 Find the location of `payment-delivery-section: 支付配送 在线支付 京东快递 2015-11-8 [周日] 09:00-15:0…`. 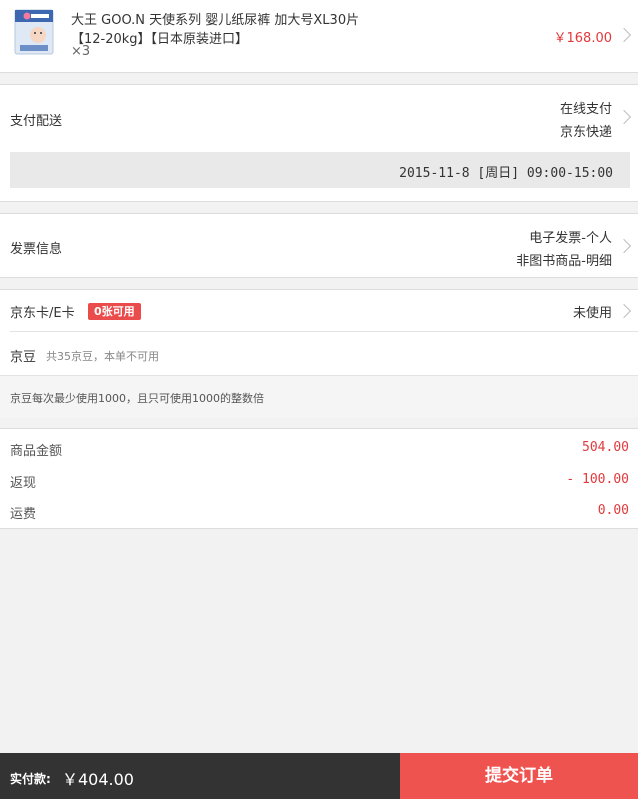

payment-delivery-section: 支付配送 在线支付 京东快递 2015-11-8 [周日] 09:00-15:0… is located at coordinates (319, 143).